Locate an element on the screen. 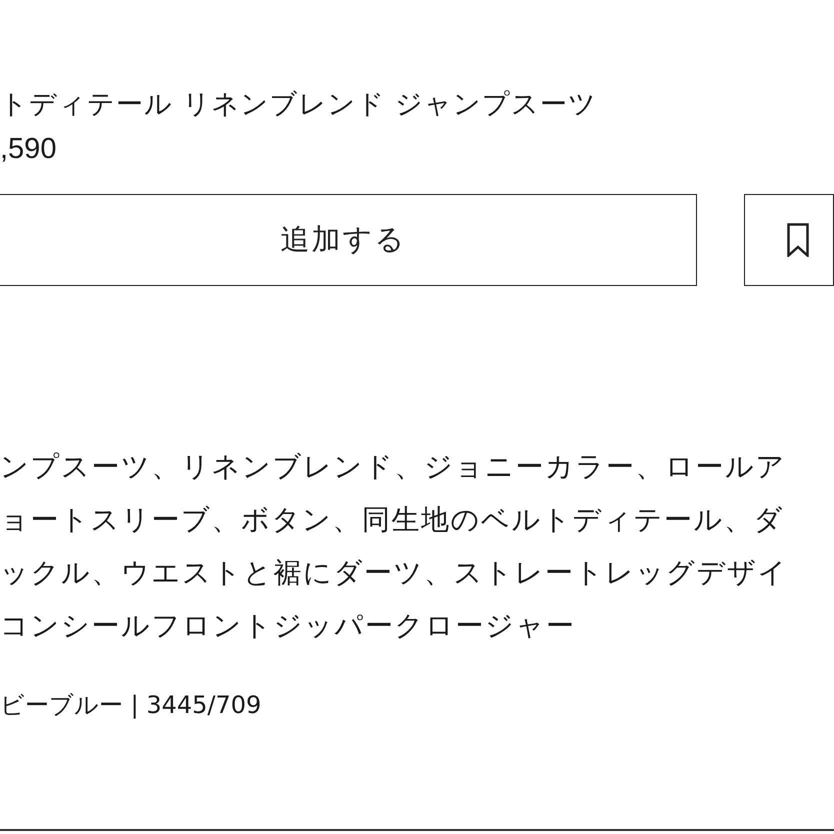 This screenshot has height=834, width=834. color-reference: ビーブルー | 3445/709 is located at coordinates (131, 705).